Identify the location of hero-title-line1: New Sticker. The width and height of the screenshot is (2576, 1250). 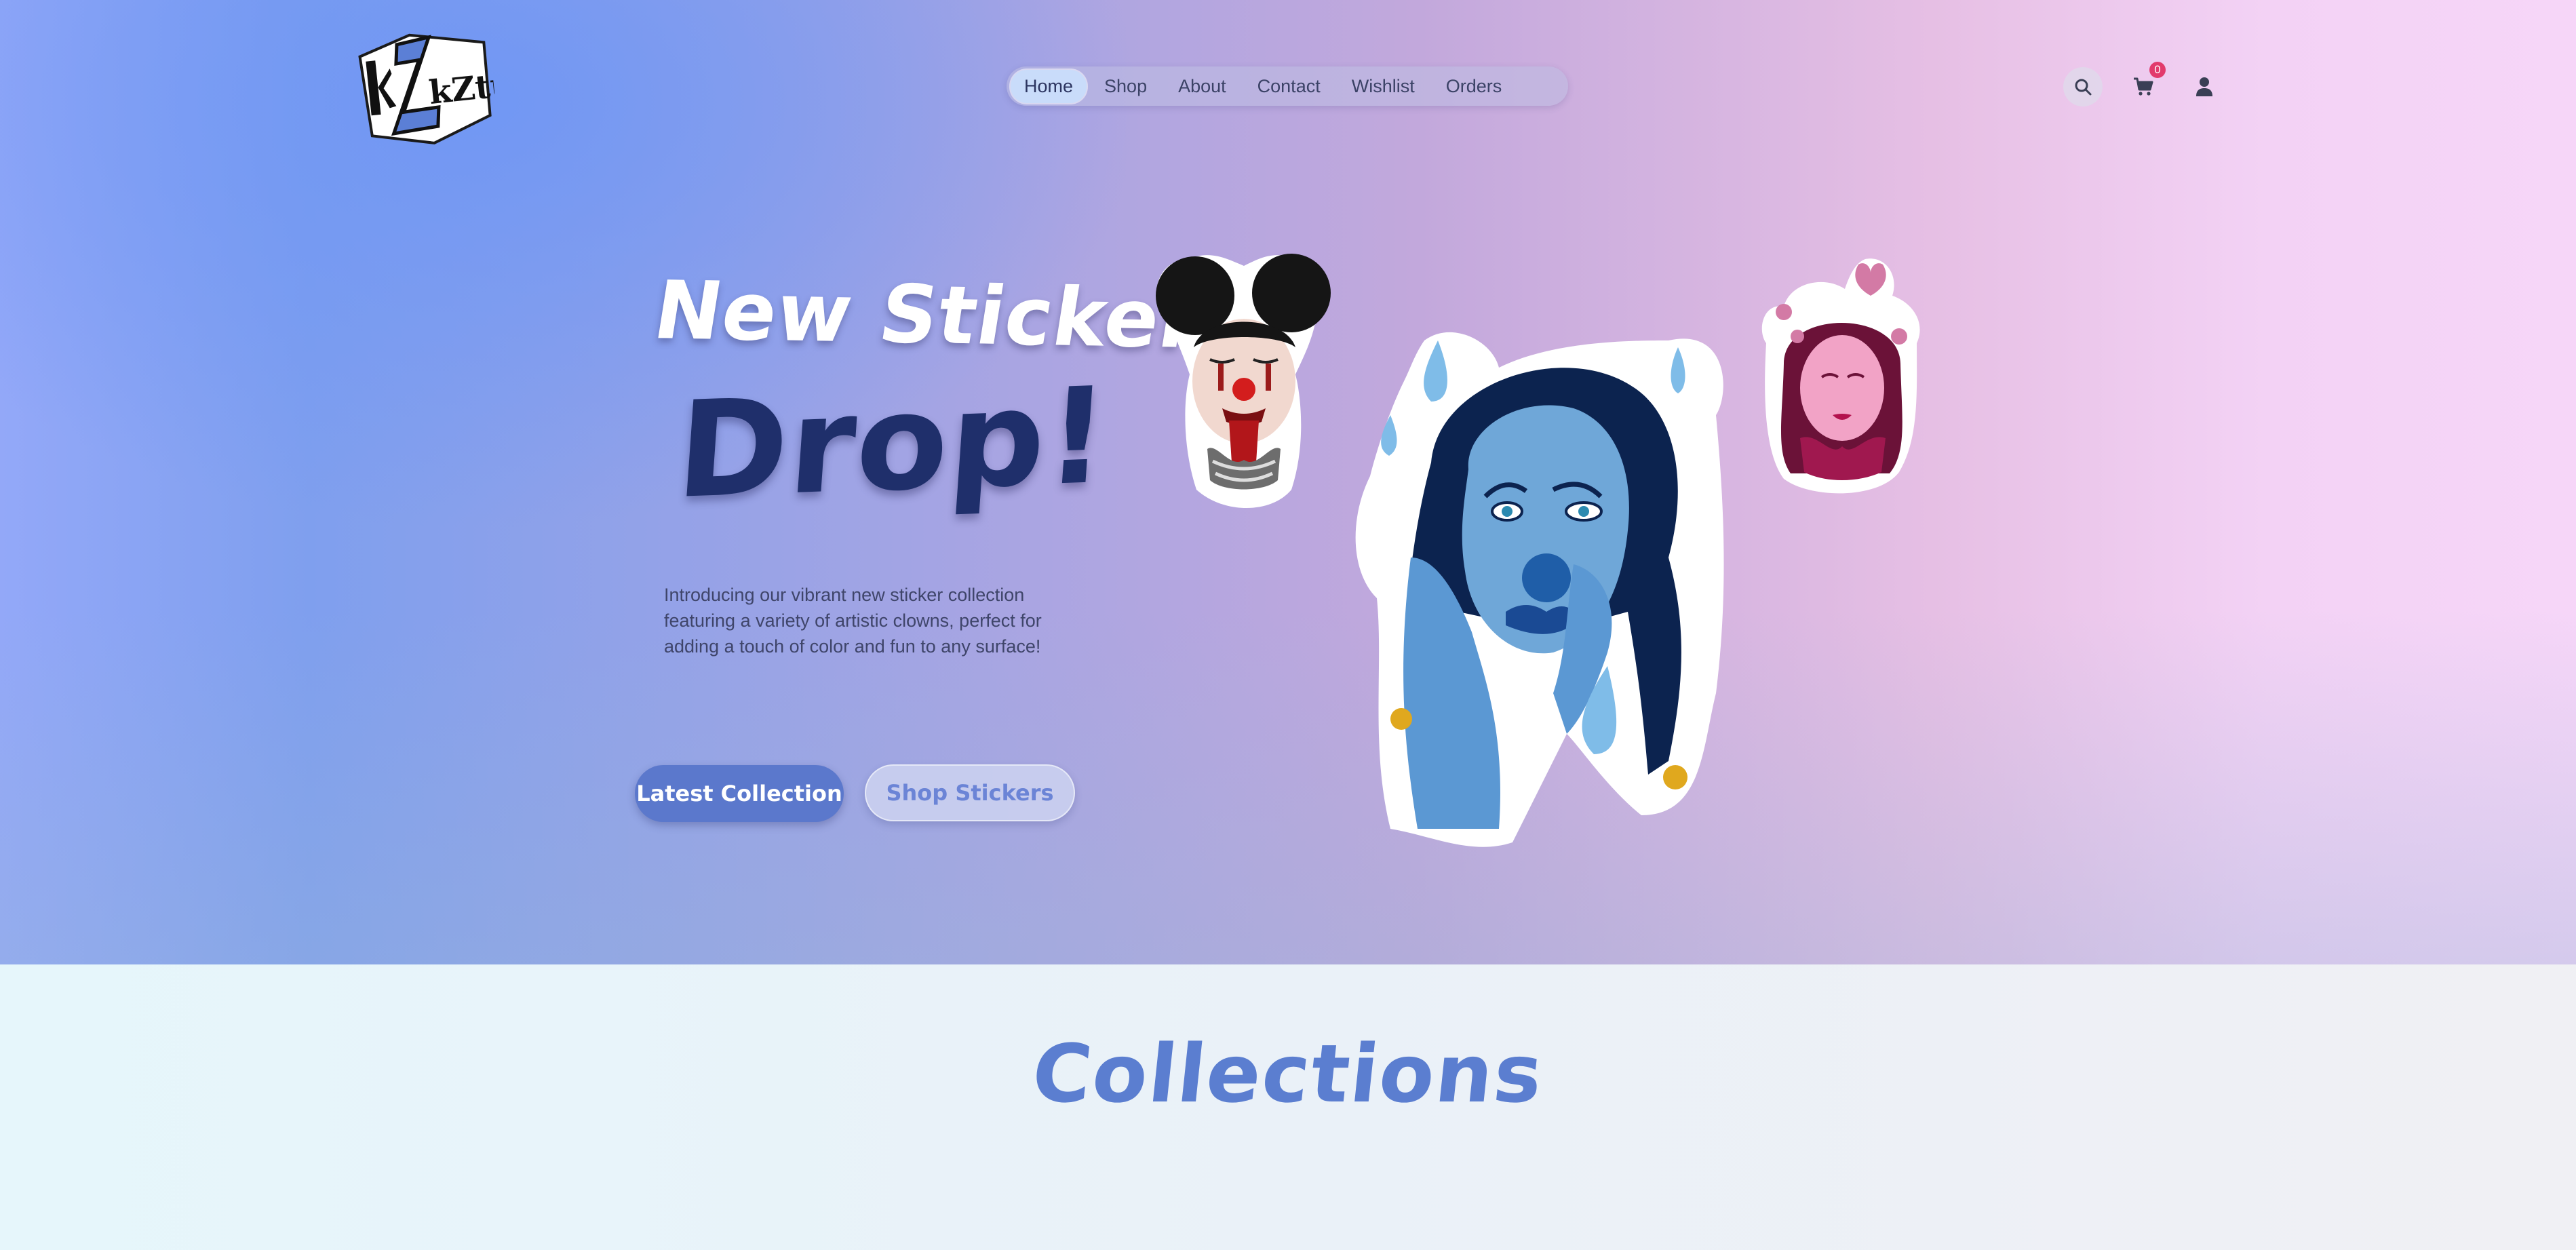
(928, 314).